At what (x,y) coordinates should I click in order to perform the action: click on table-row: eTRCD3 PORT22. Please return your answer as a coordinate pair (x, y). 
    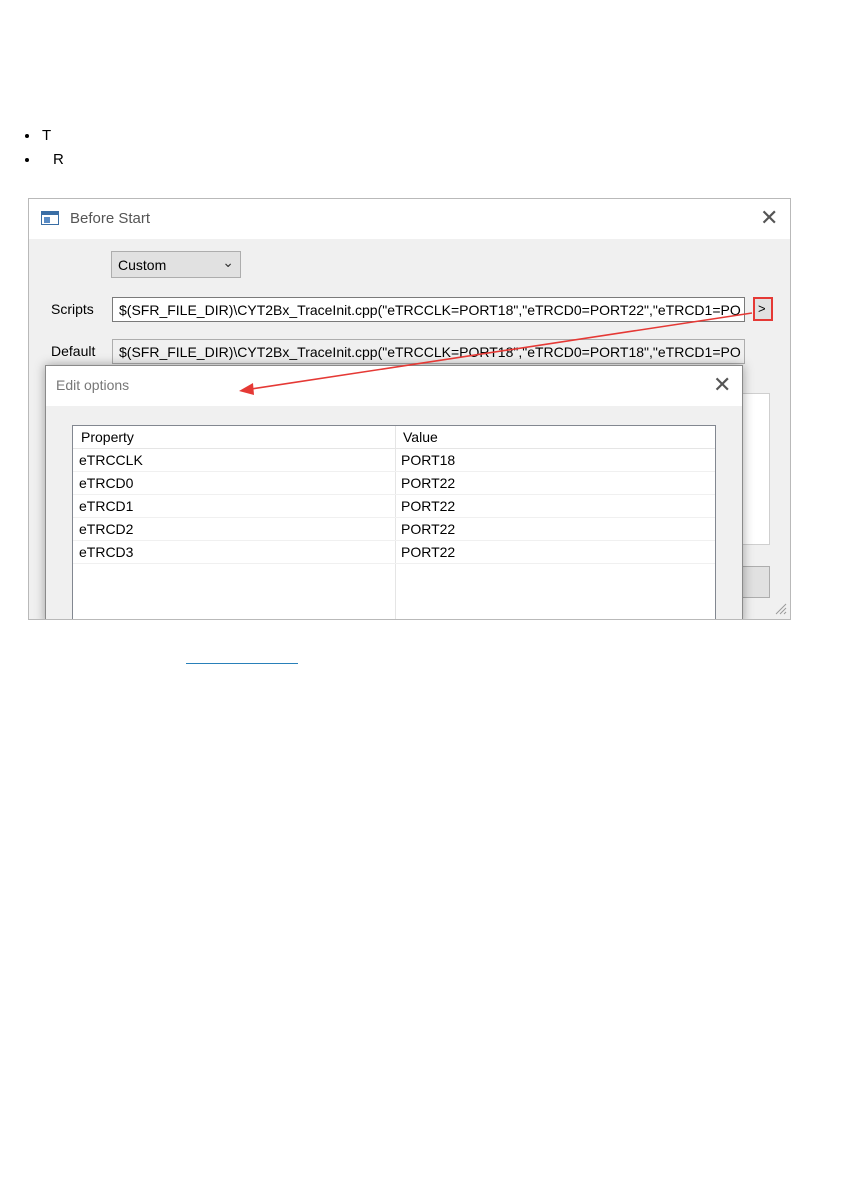
    Looking at the image, I should click on (394, 552).